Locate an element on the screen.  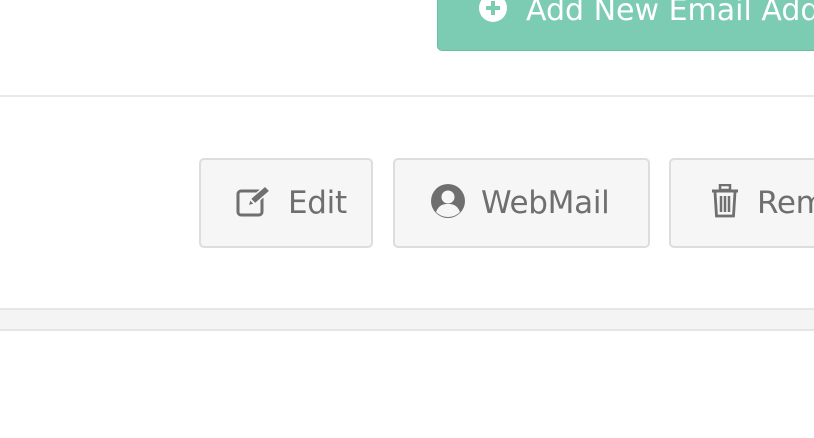
edit-label: Edit is located at coordinates (317, 203).